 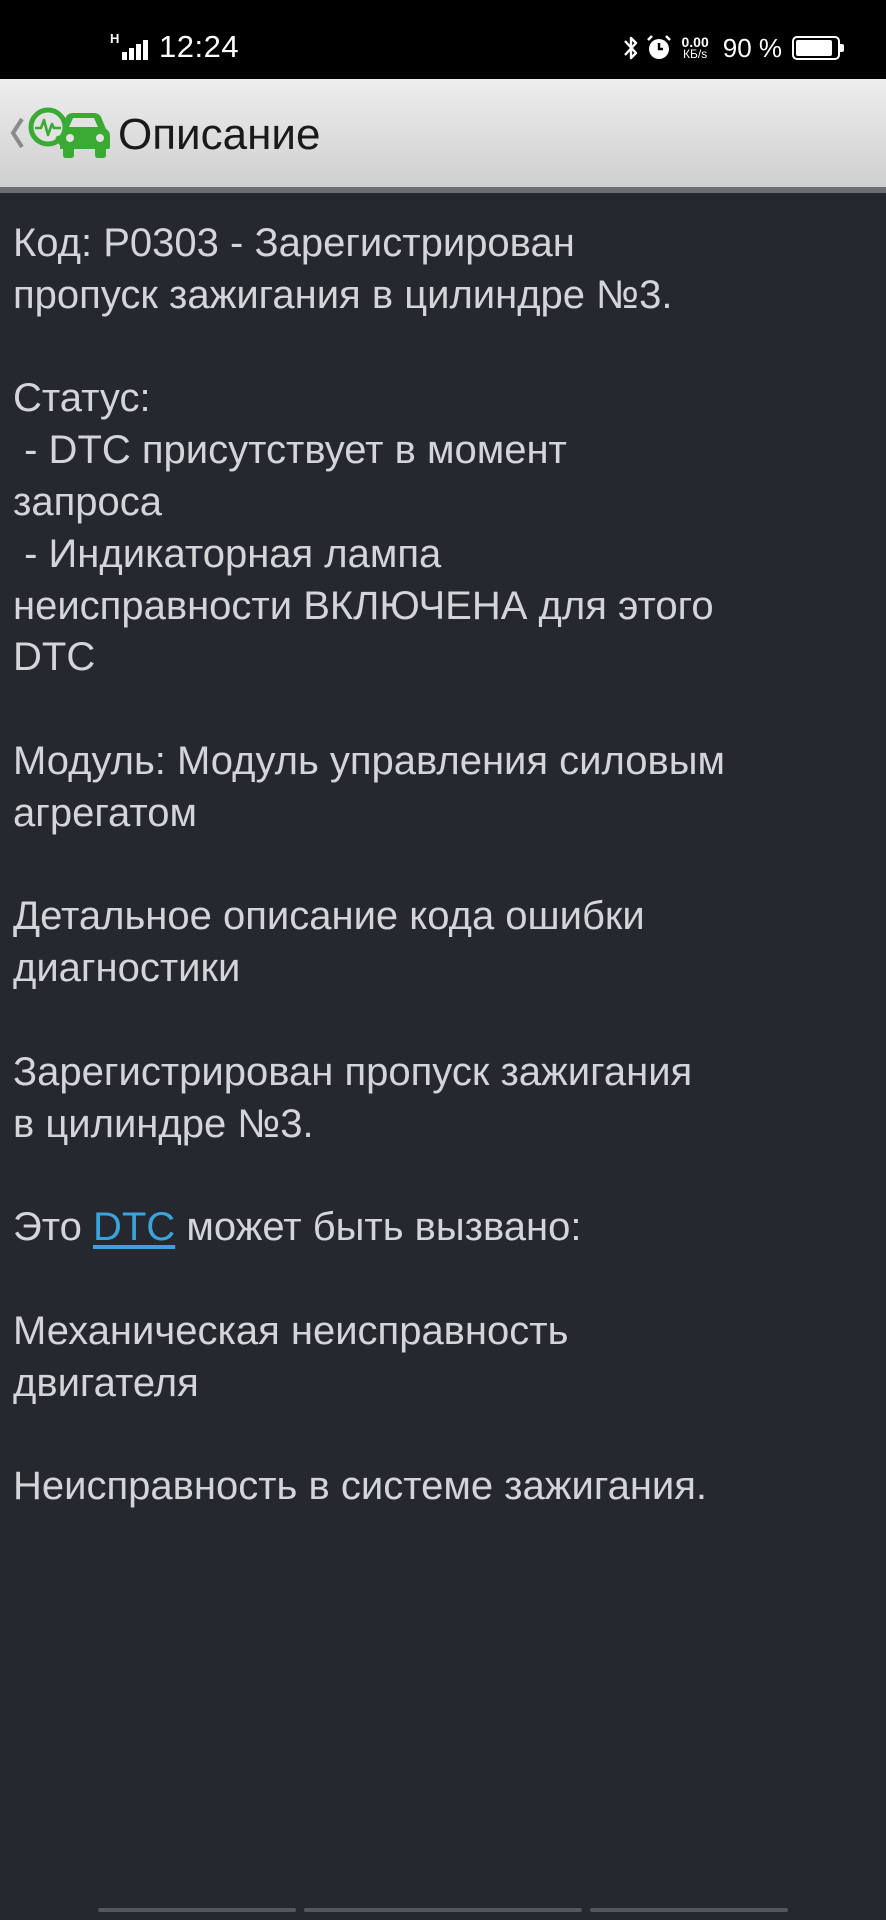 I want to click on chevron-left-icon, so click(x=17, y=133).